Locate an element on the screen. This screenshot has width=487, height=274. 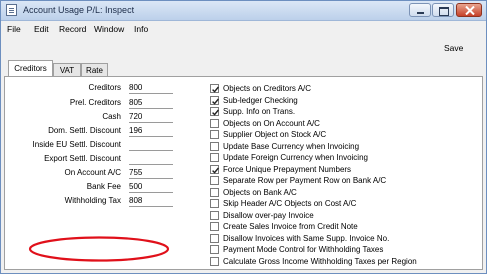
checkbox-label: Force Unique Prepayment Numbers is located at coordinates (287, 169).